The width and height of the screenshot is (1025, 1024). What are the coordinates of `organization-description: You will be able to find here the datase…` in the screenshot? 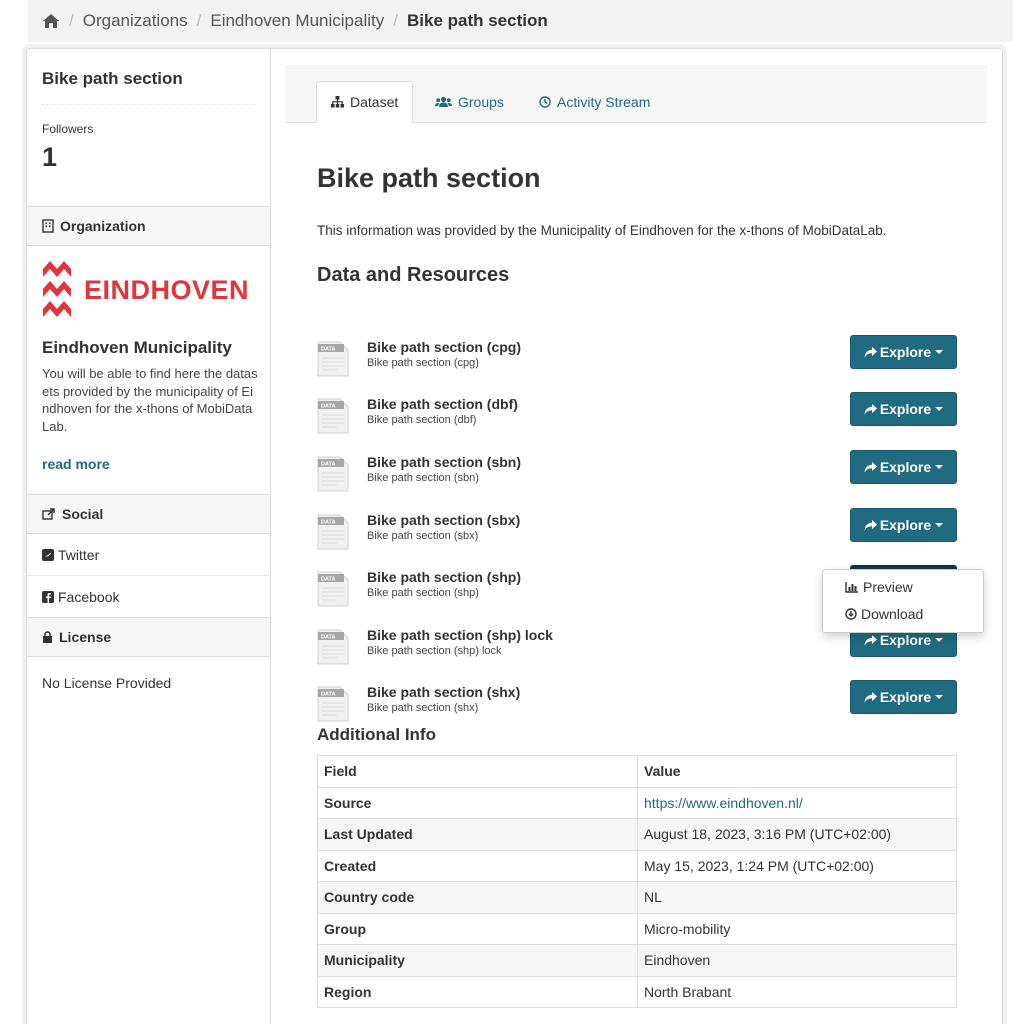 It's located at (150, 400).